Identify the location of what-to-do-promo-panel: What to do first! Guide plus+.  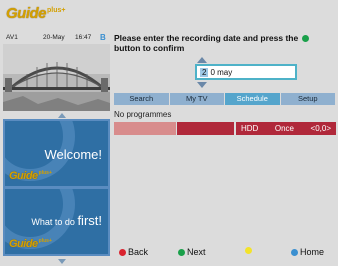
(56, 221).